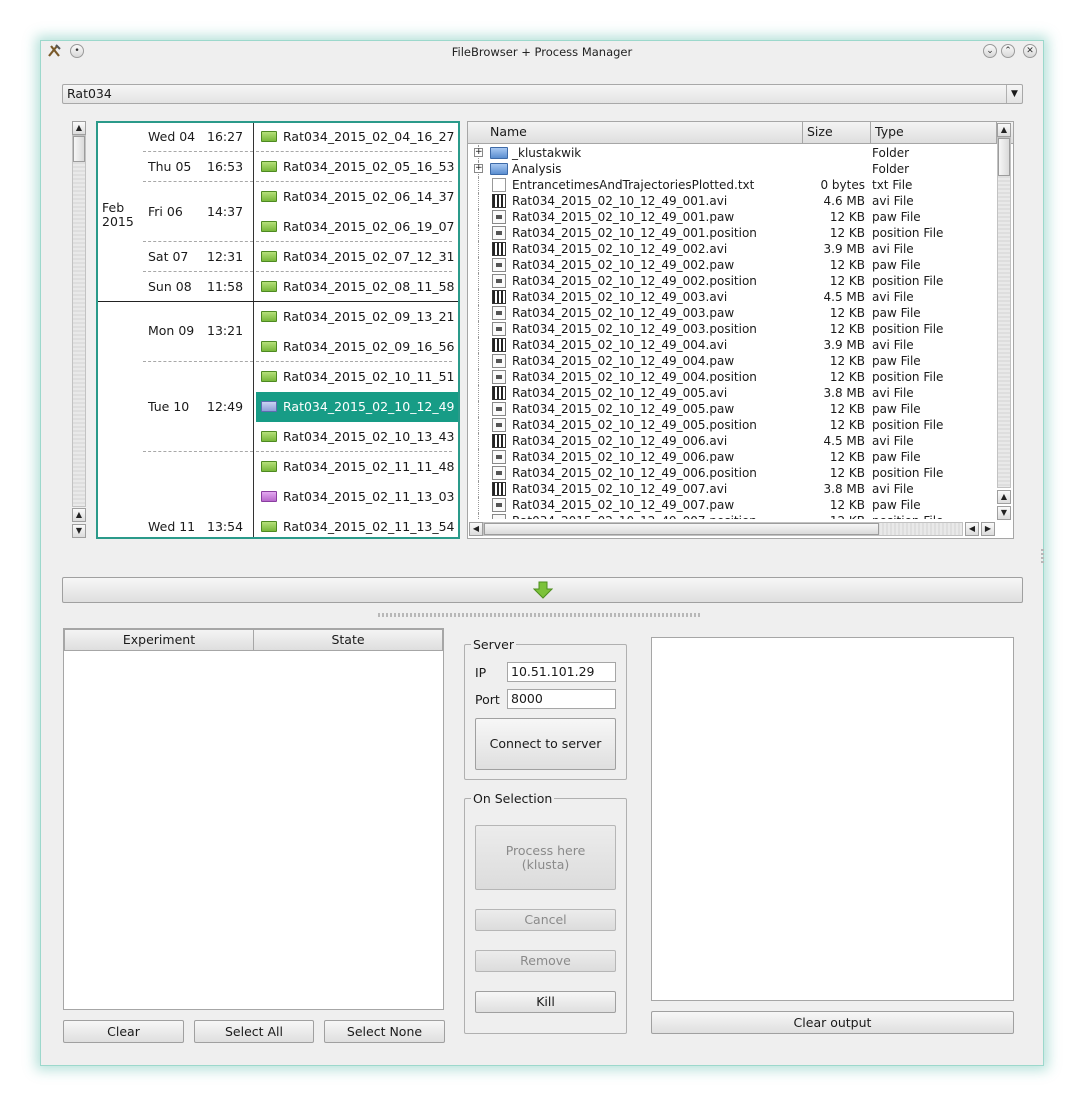 The width and height of the screenshot is (1084, 1107). What do you see at coordinates (357, 167) in the screenshot?
I see `session-item: Rat034_2015_02_05_16_53` at bounding box center [357, 167].